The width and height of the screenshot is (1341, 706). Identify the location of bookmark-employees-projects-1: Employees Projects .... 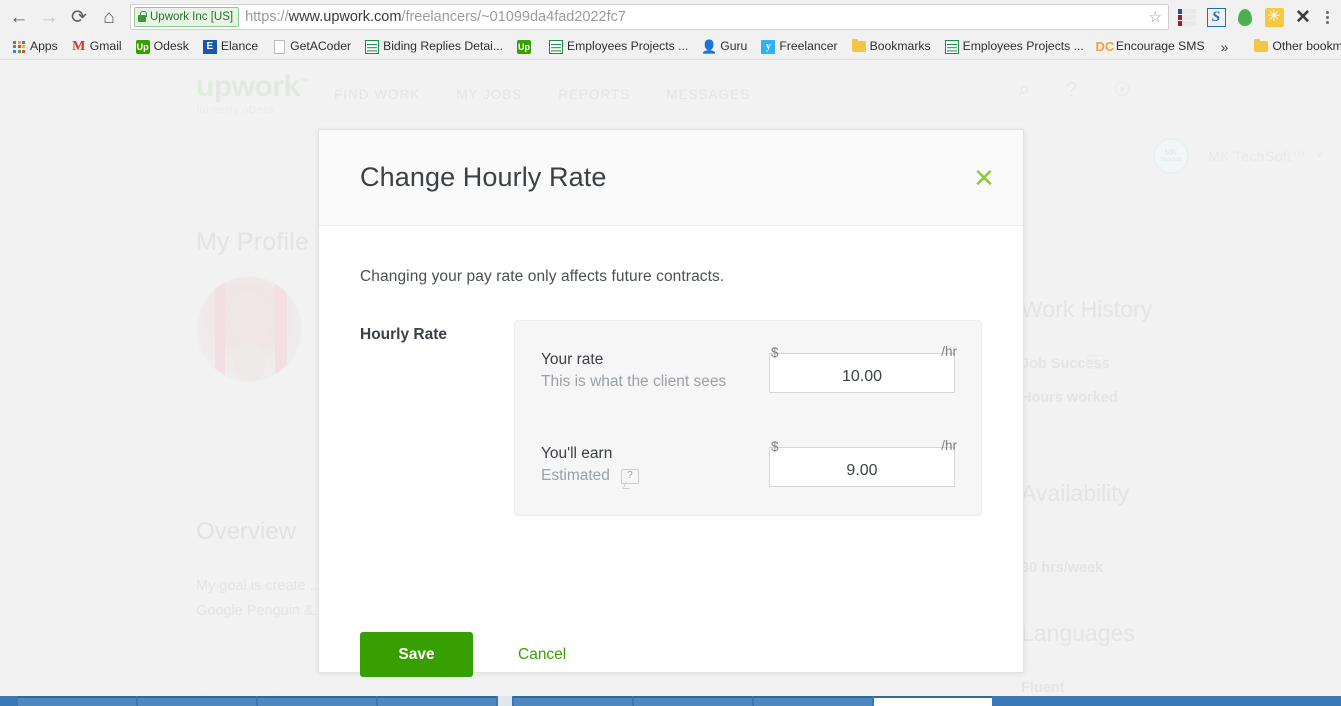
(618, 47).